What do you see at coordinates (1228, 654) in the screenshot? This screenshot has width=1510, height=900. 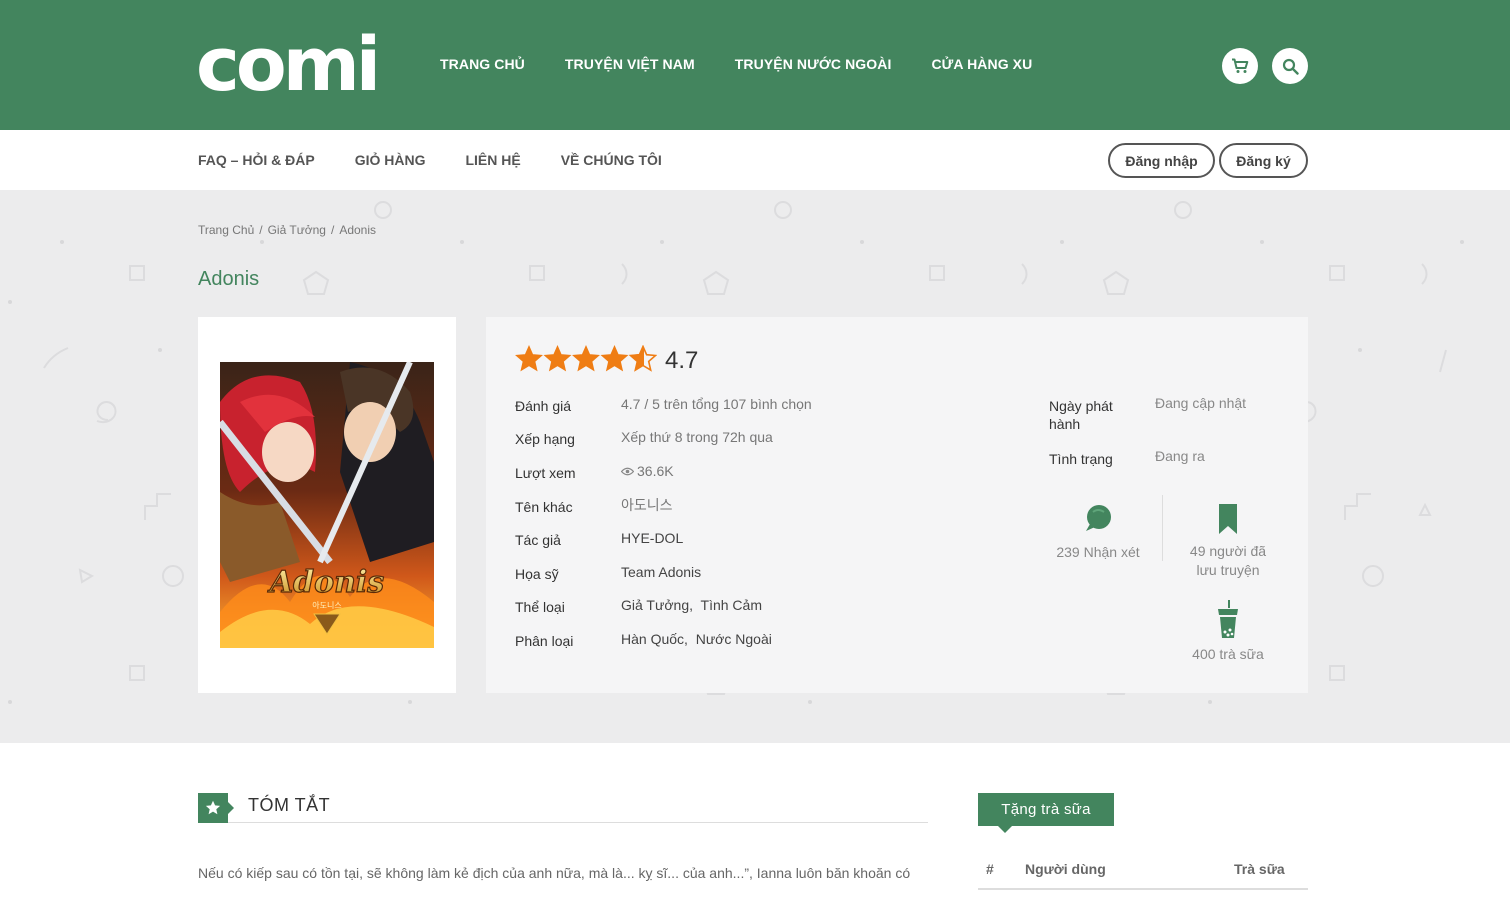 I see `milktea-count: 400 trà sữa` at bounding box center [1228, 654].